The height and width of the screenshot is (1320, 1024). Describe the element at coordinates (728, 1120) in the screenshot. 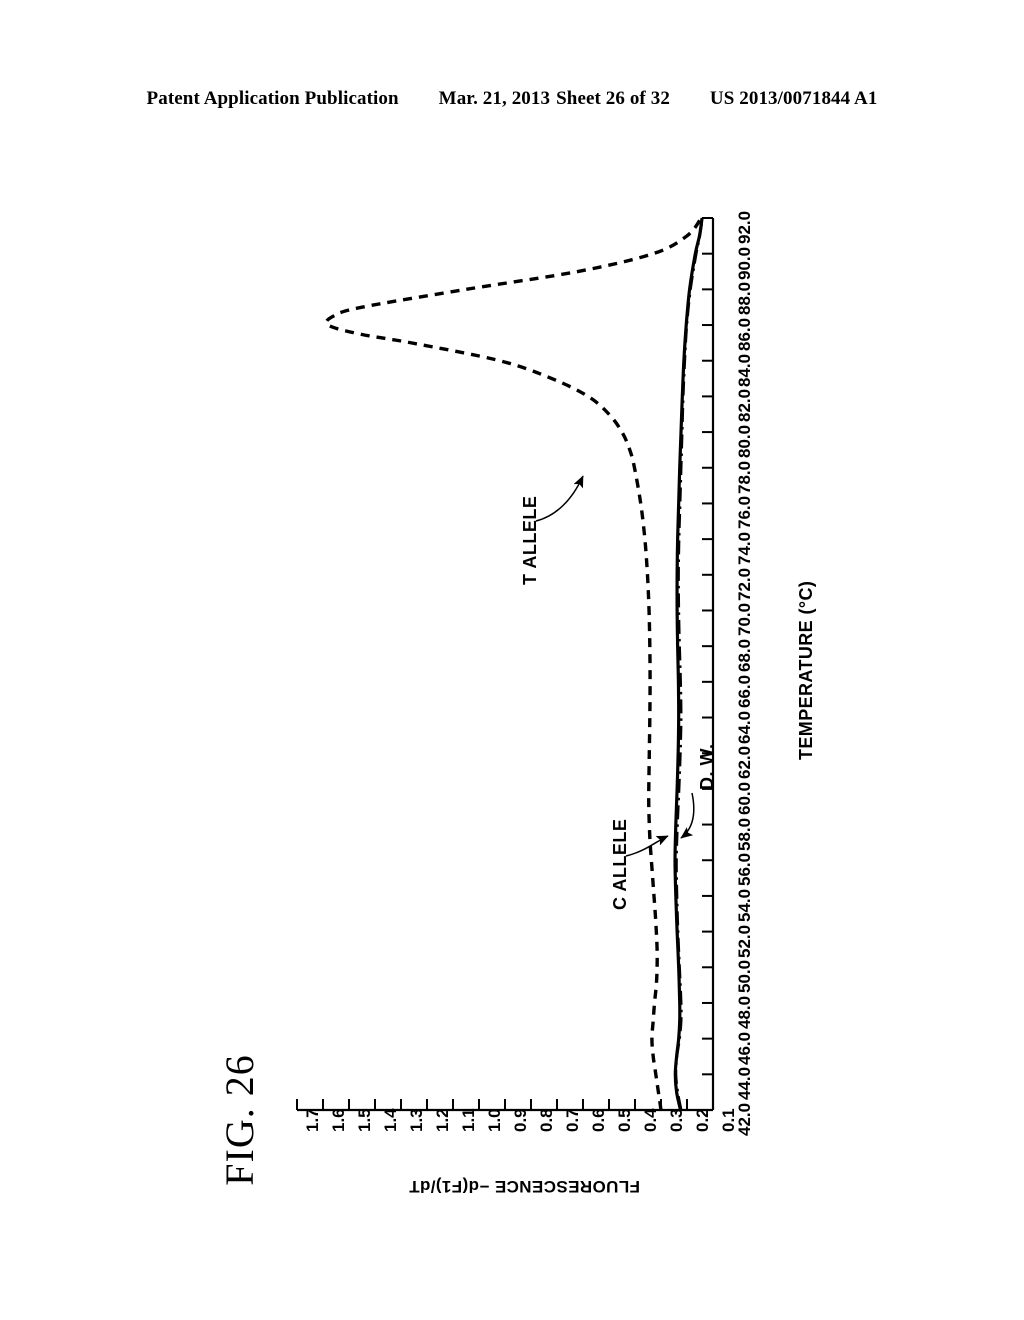

I see `fluorescence-tick-label: 0.1` at that location.